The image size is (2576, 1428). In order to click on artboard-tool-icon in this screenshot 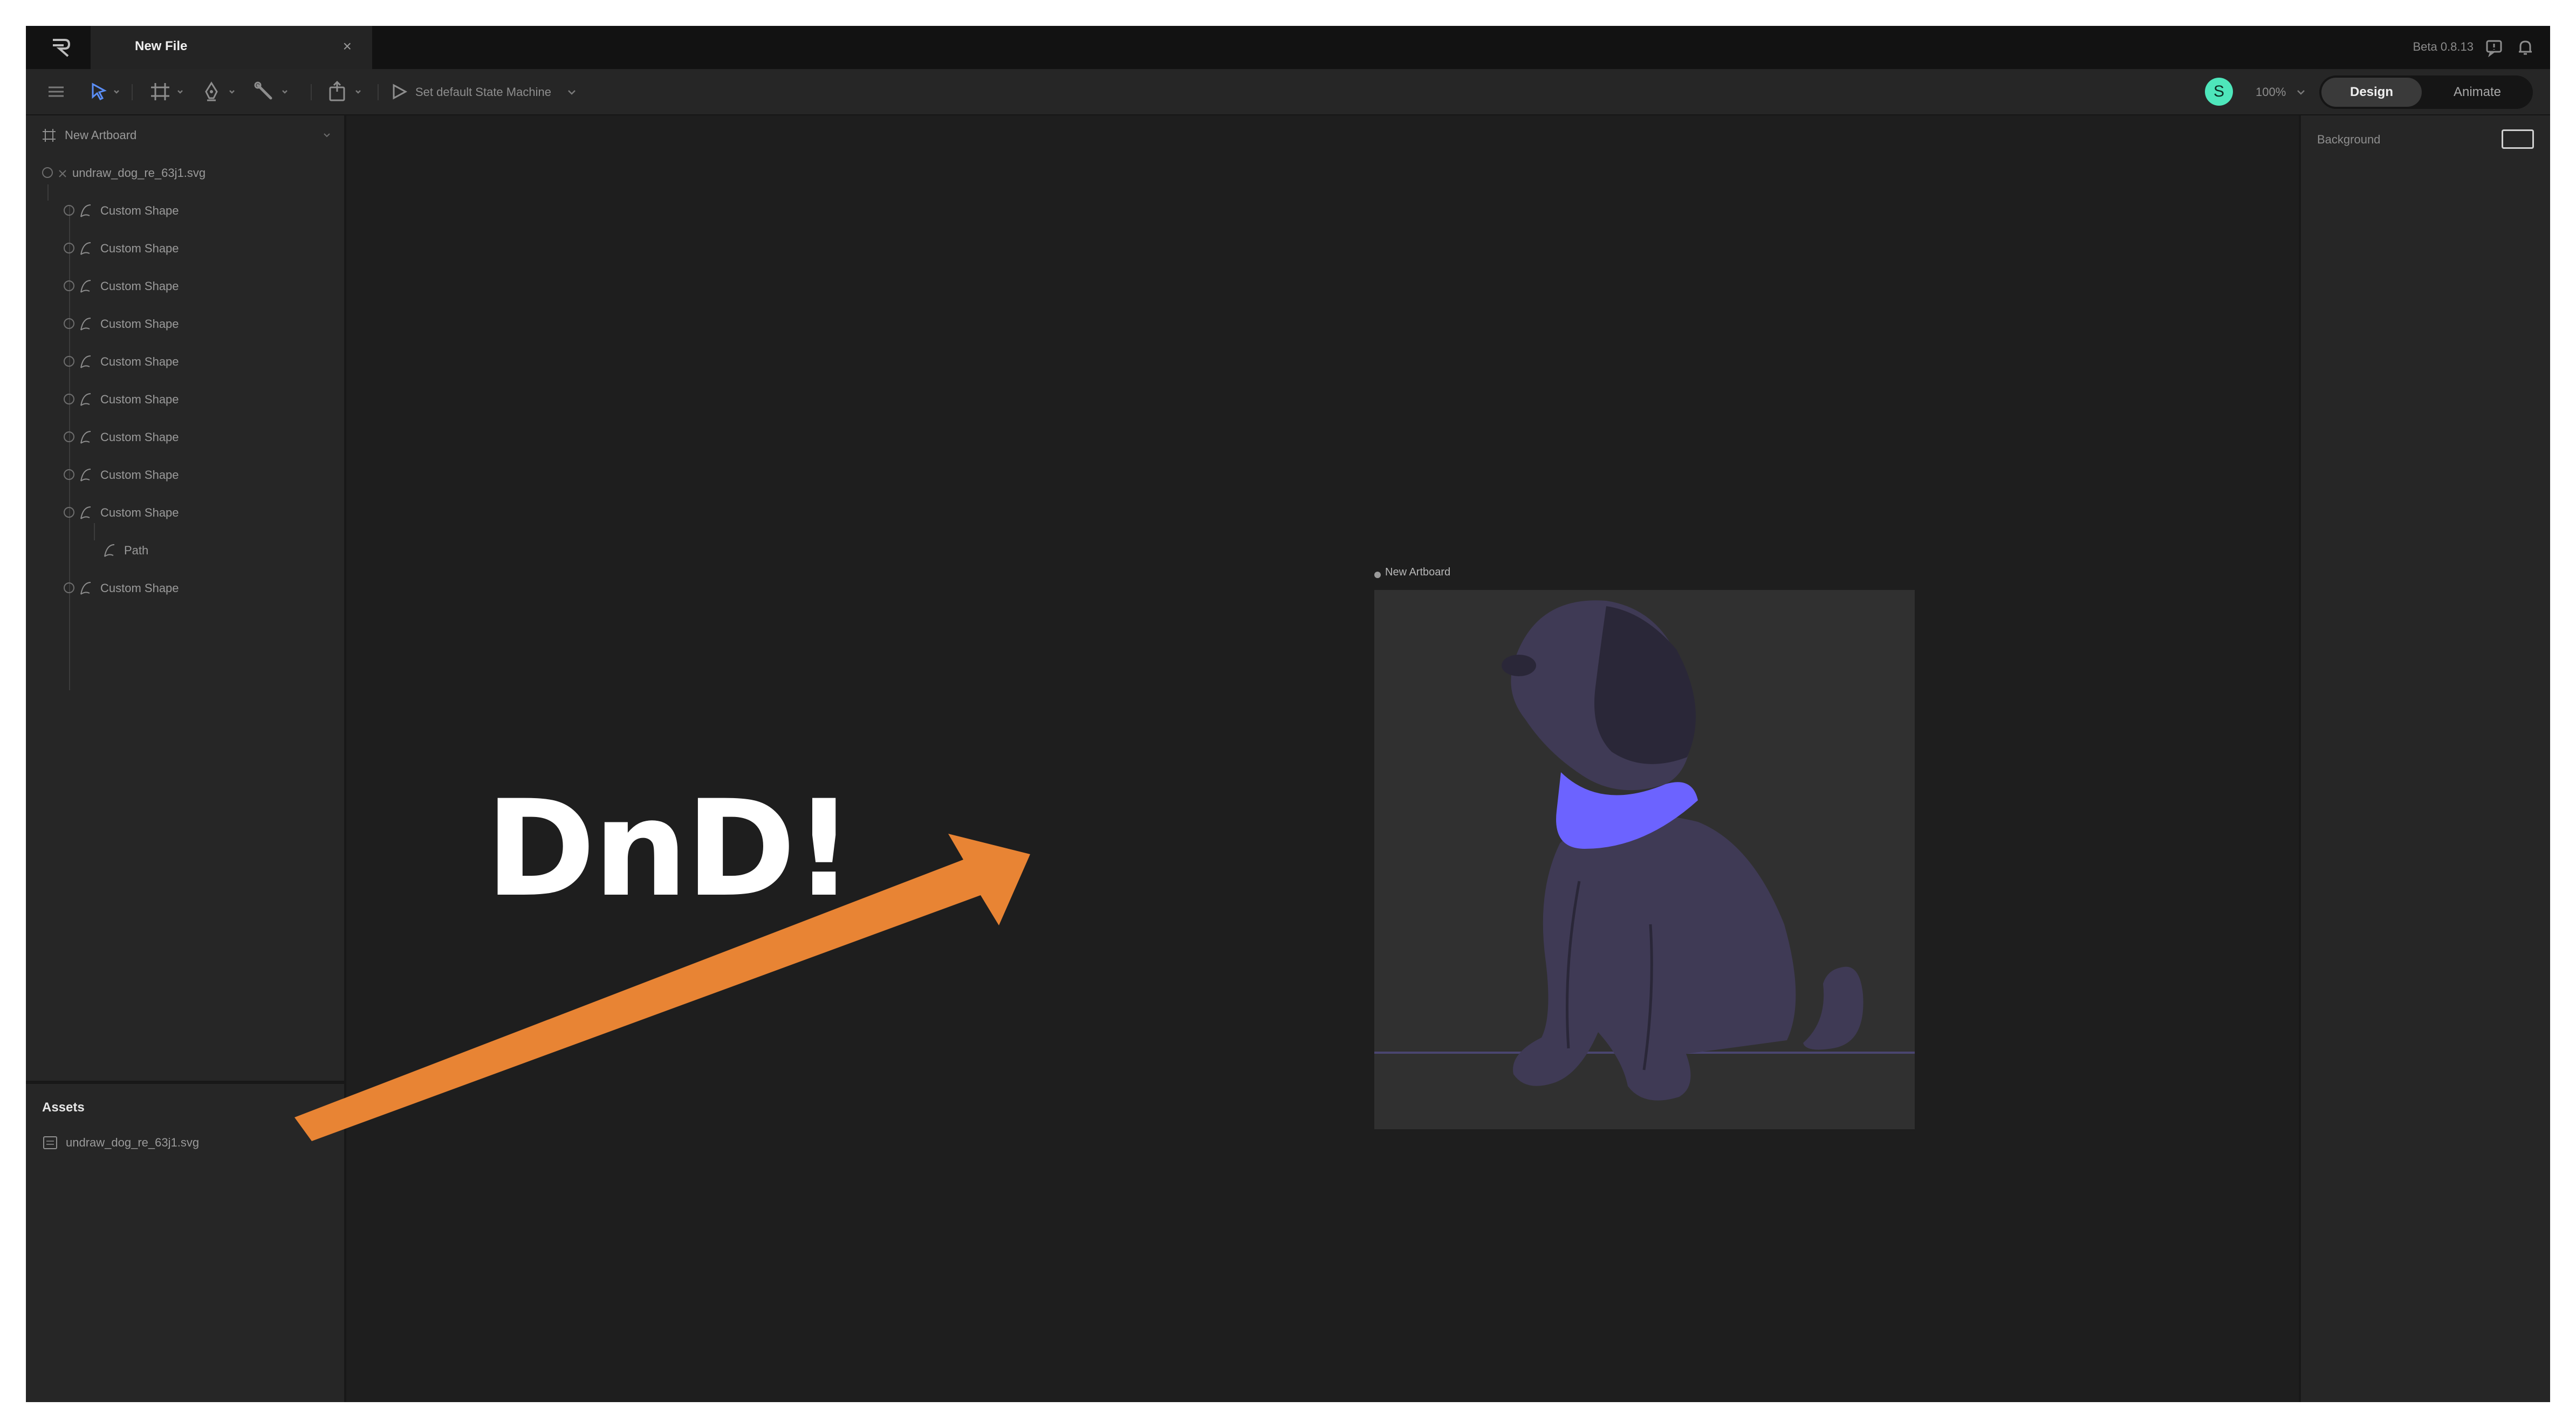, I will do `click(168, 92)`.